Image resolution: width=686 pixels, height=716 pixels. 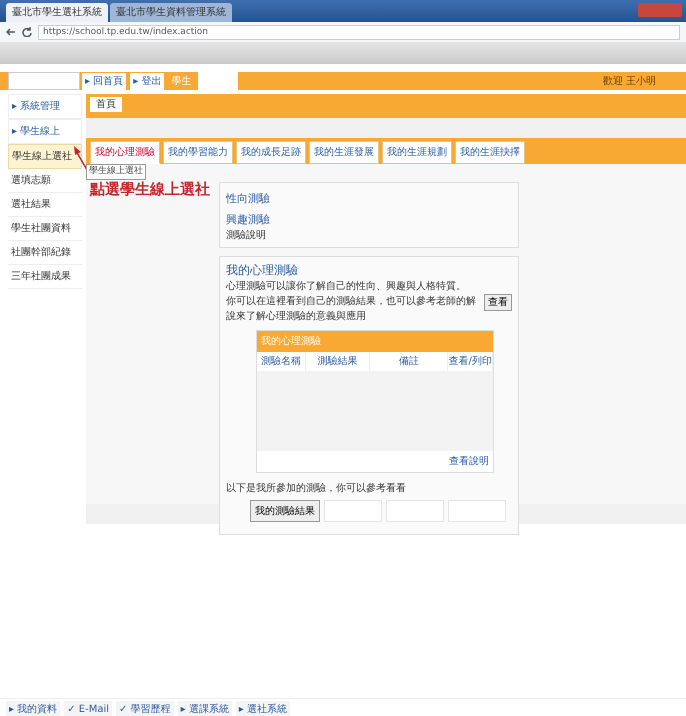 What do you see at coordinates (45, 181) in the screenshot?
I see `sidebar-item: 選填志願` at bounding box center [45, 181].